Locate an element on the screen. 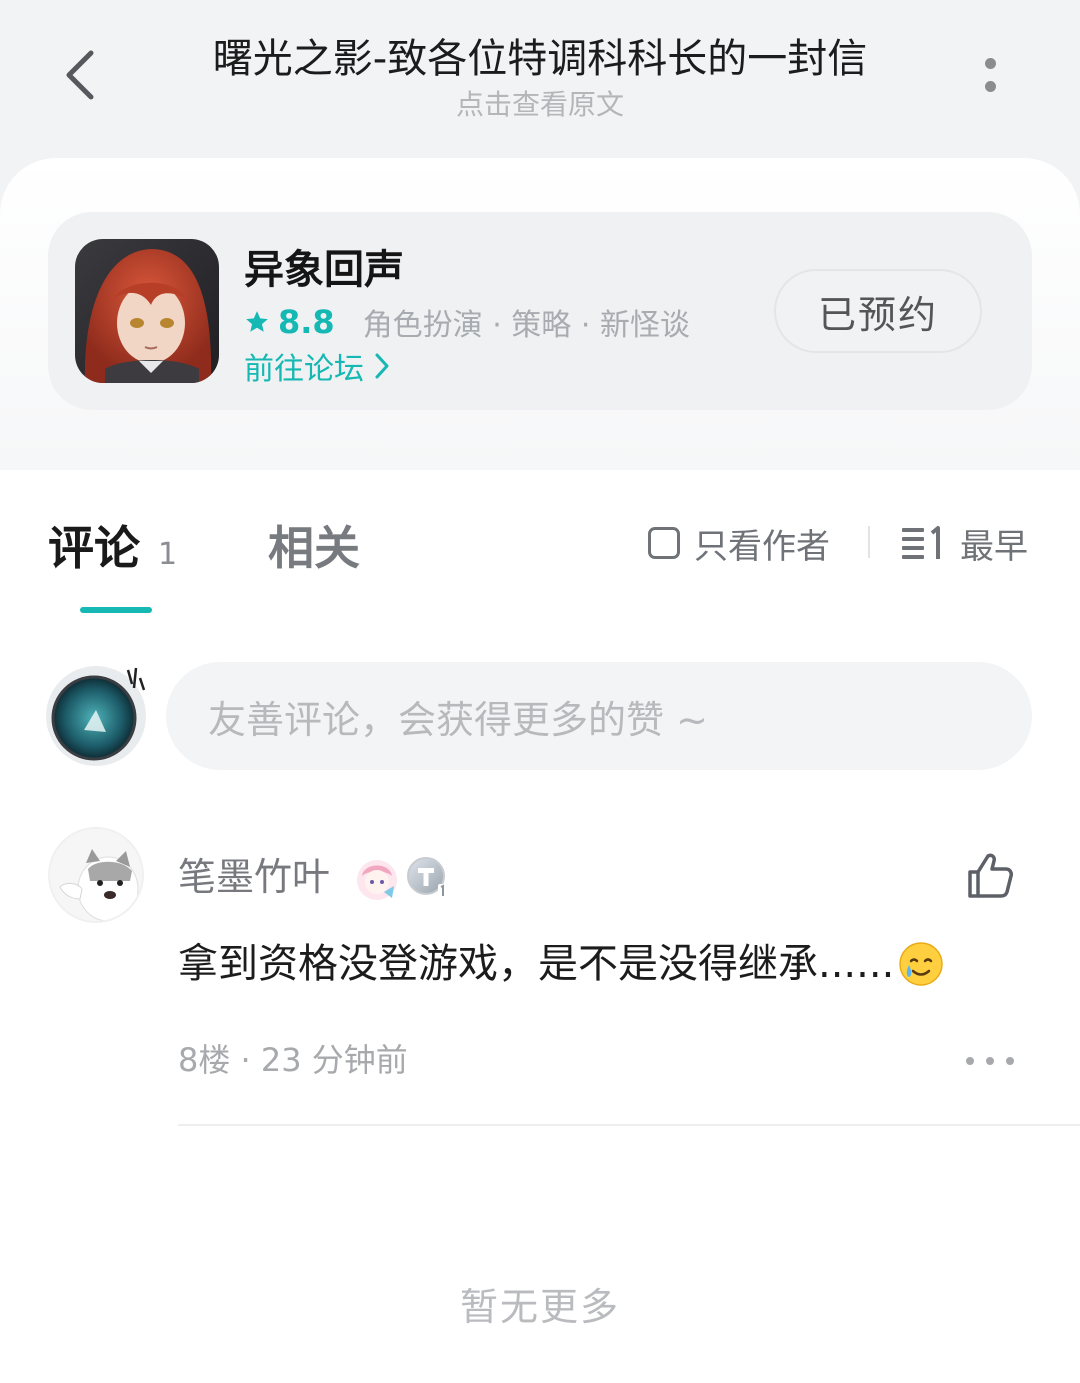  comment-tabs: 评论 1 相关 只看作者 最早 is located at coordinates (540, 555).